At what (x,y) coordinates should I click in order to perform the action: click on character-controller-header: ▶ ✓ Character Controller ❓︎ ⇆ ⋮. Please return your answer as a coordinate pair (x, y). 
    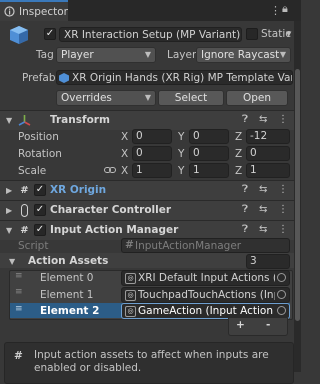
    Looking at the image, I should click on (147, 210).